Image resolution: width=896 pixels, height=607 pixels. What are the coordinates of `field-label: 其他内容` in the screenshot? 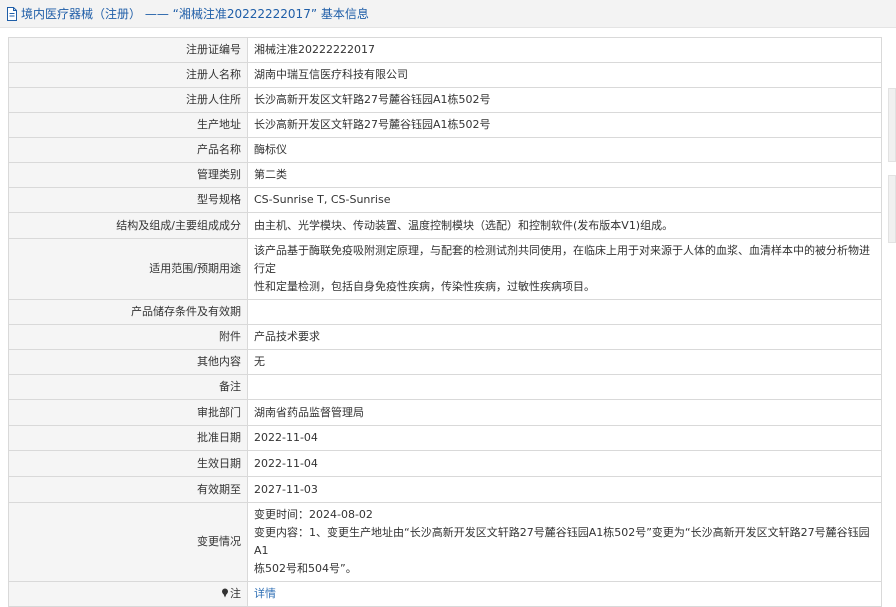 It's located at (128, 362).